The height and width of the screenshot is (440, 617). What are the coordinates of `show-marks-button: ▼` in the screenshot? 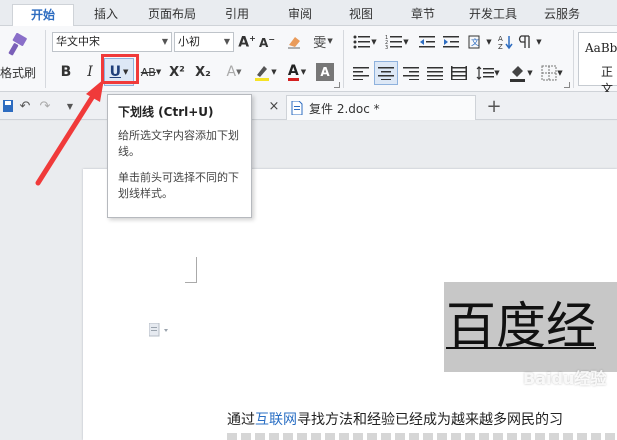 It's located at (530, 42).